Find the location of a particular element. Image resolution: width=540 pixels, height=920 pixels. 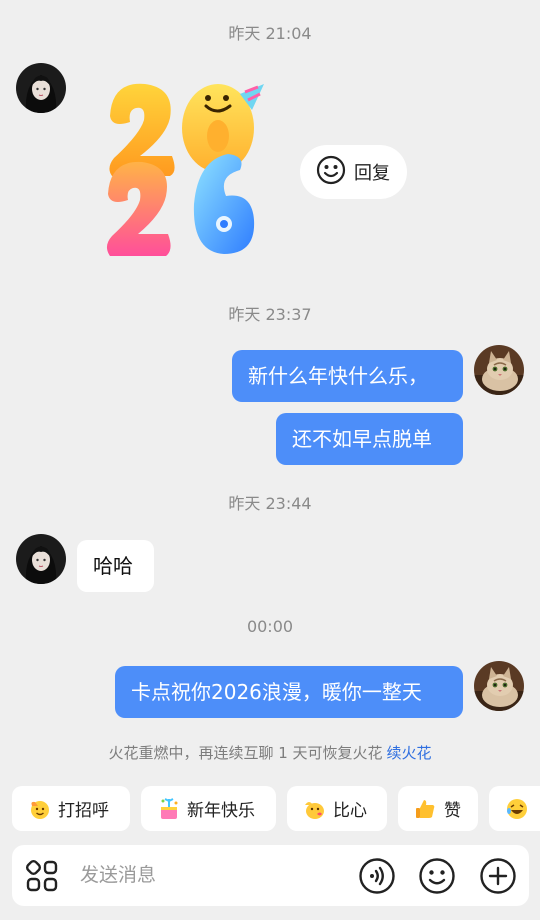

thumbs-up-emoji-icon is located at coordinates (426, 809).